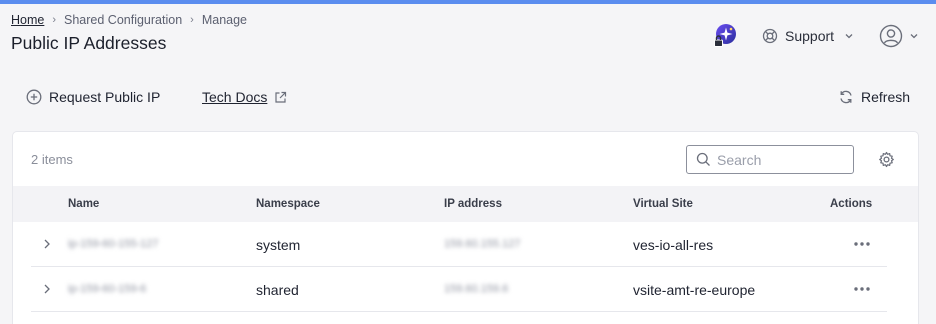 The width and height of the screenshot is (936, 324). What do you see at coordinates (224, 20) in the screenshot?
I see `breadcrumb-current: Manage` at bounding box center [224, 20].